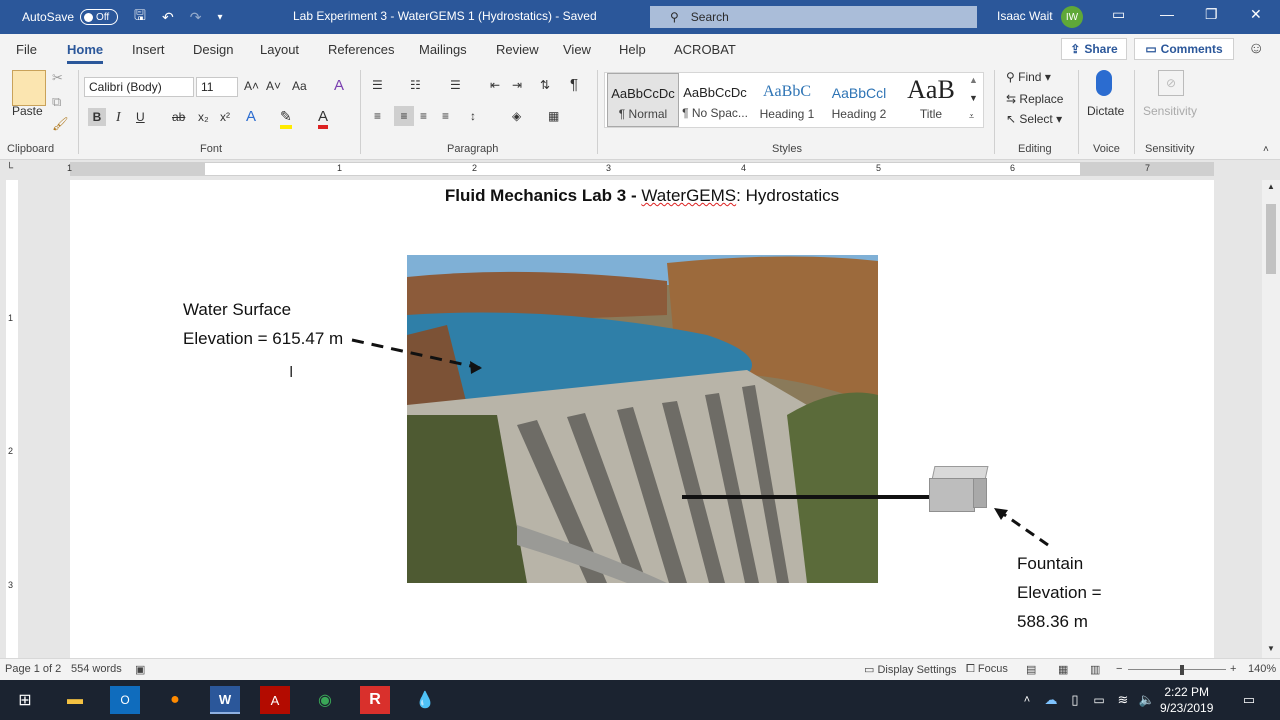  What do you see at coordinates (1118, 14) in the screenshot?
I see `ribbon-display-icon: ▭` at bounding box center [1118, 14].